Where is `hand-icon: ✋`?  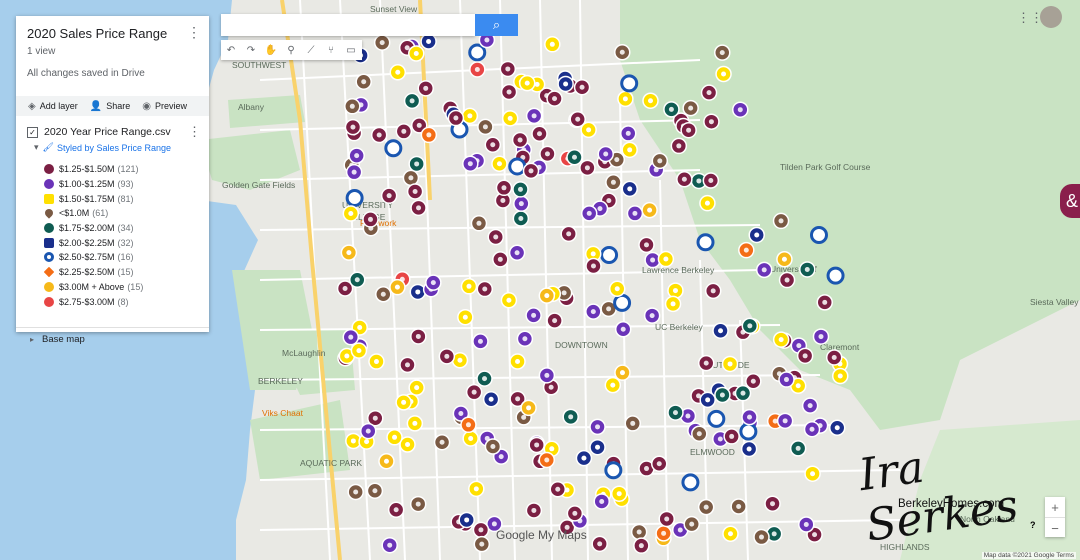
hand-icon: ✋ is located at coordinates (271, 50).